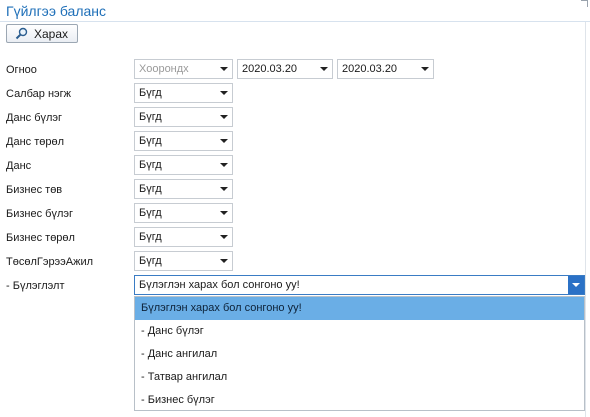  Describe the element at coordinates (150, 261) in the screenshot. I see `project-contract-value: Бүгд` at that location.